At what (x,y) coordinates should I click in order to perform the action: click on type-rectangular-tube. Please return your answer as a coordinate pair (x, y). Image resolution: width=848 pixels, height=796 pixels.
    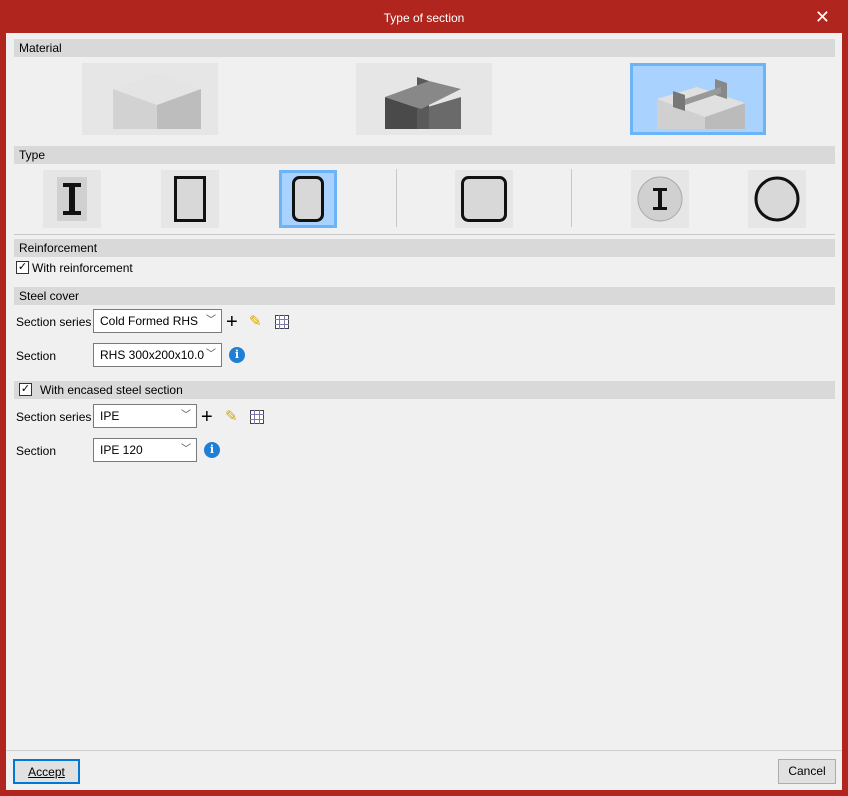
    Looking at the image, I should click on (190, 199).